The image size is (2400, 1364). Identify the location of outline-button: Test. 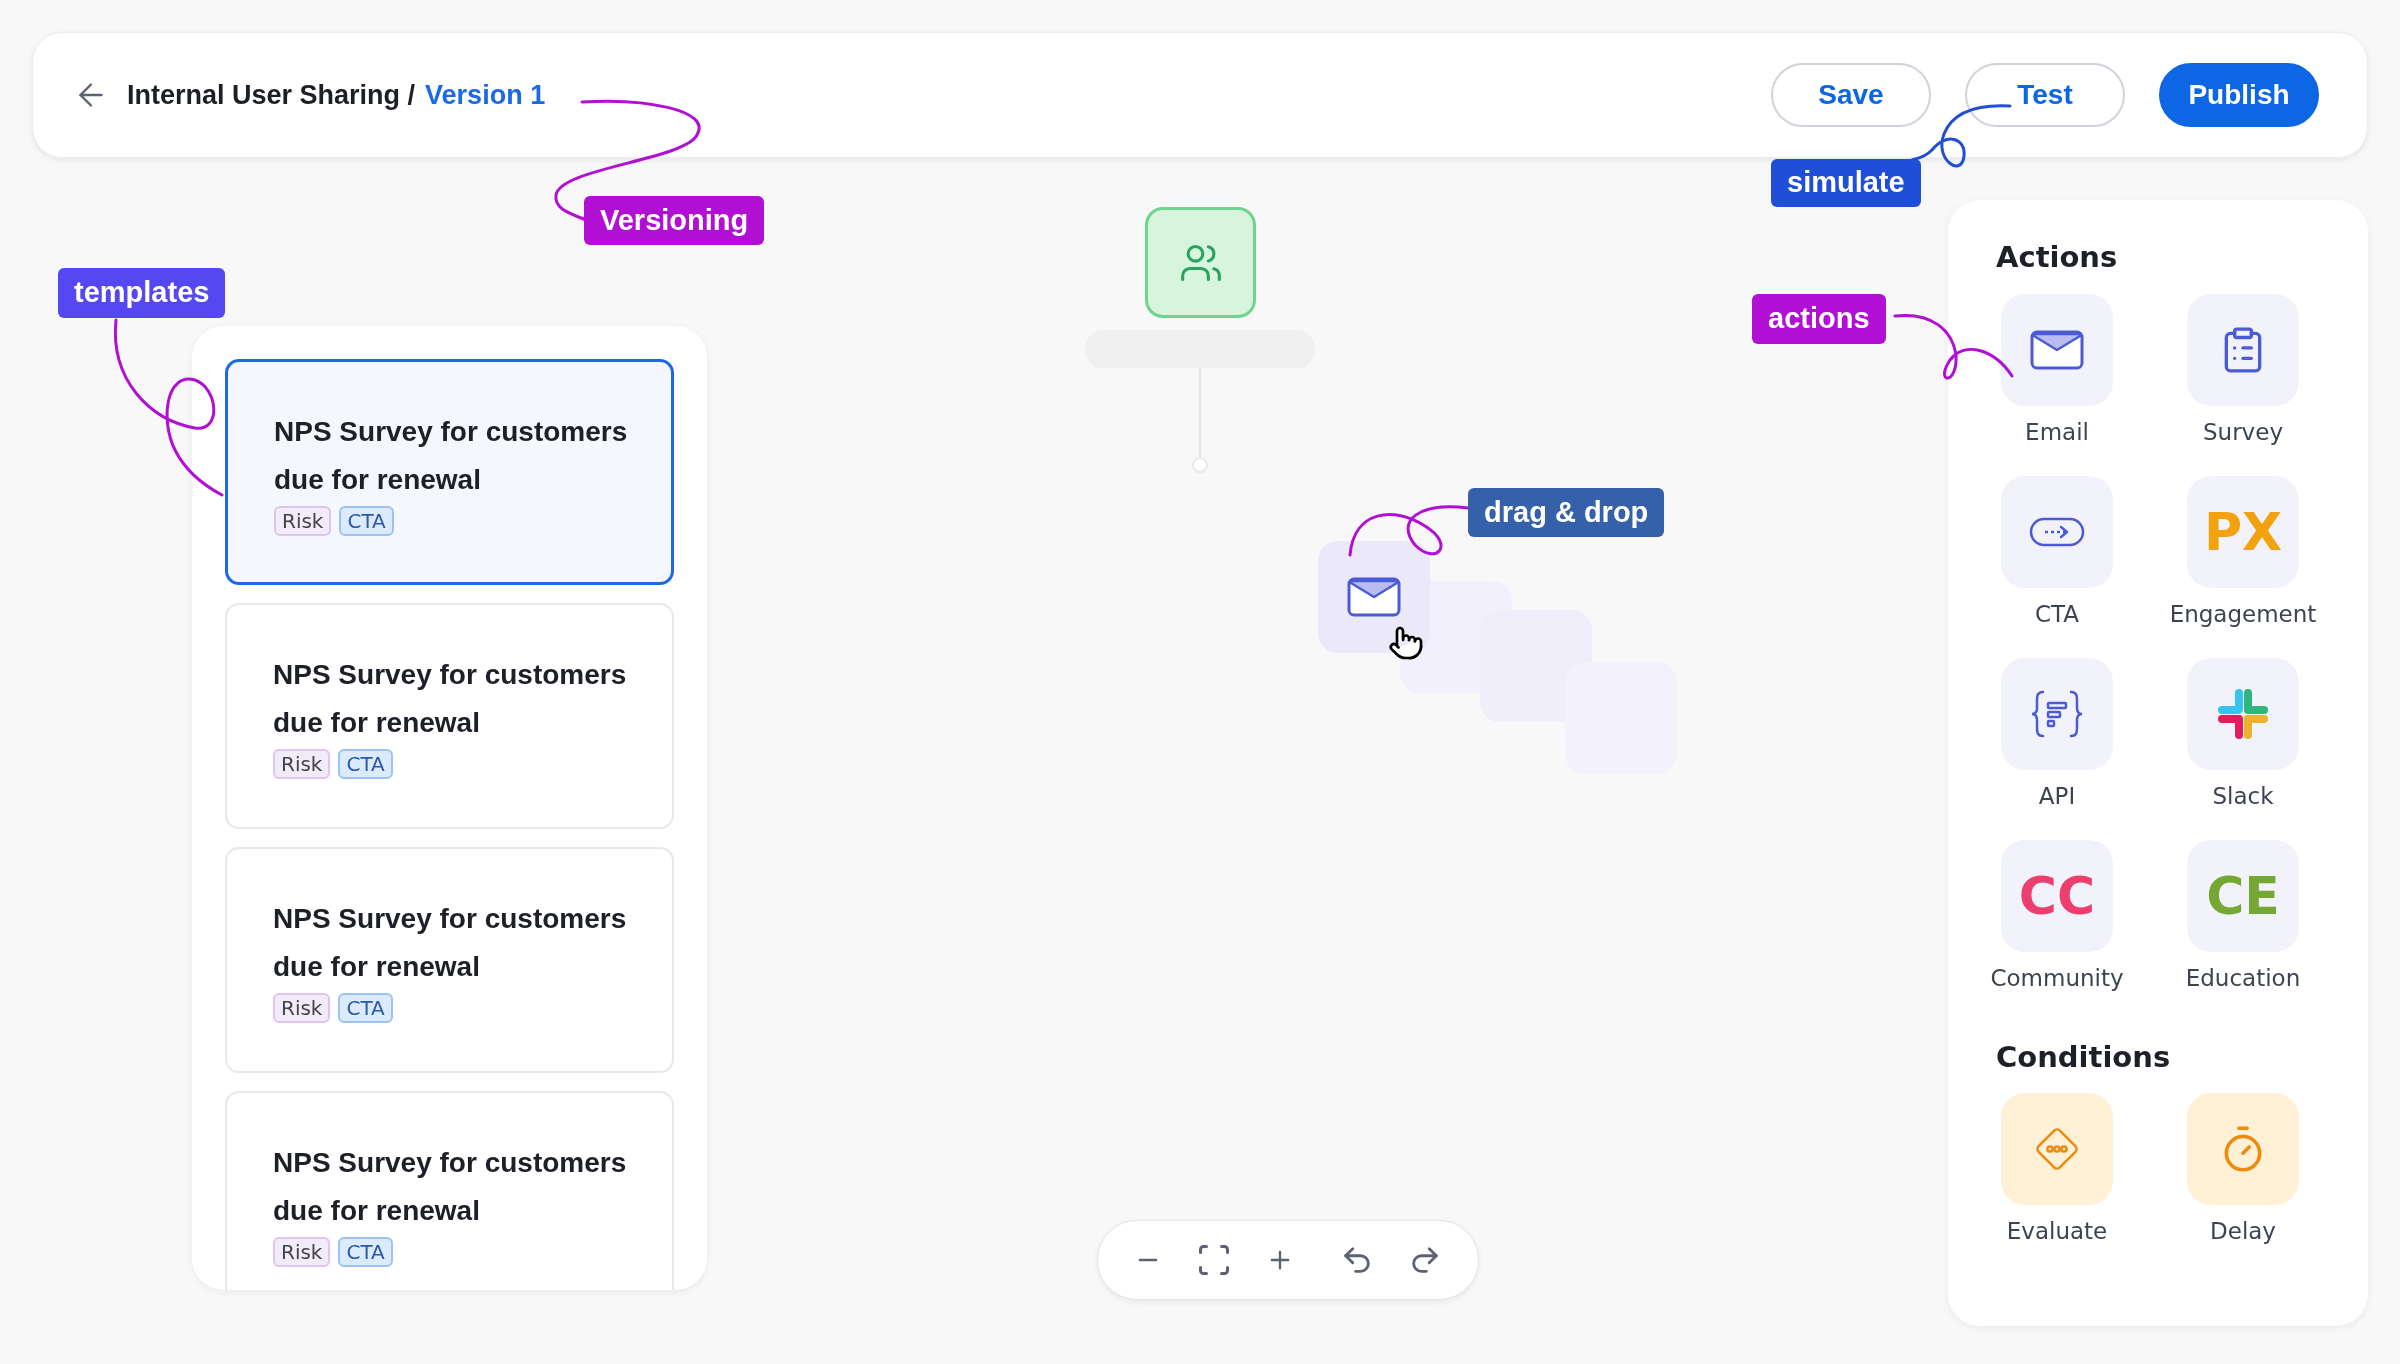
(2045, 95).